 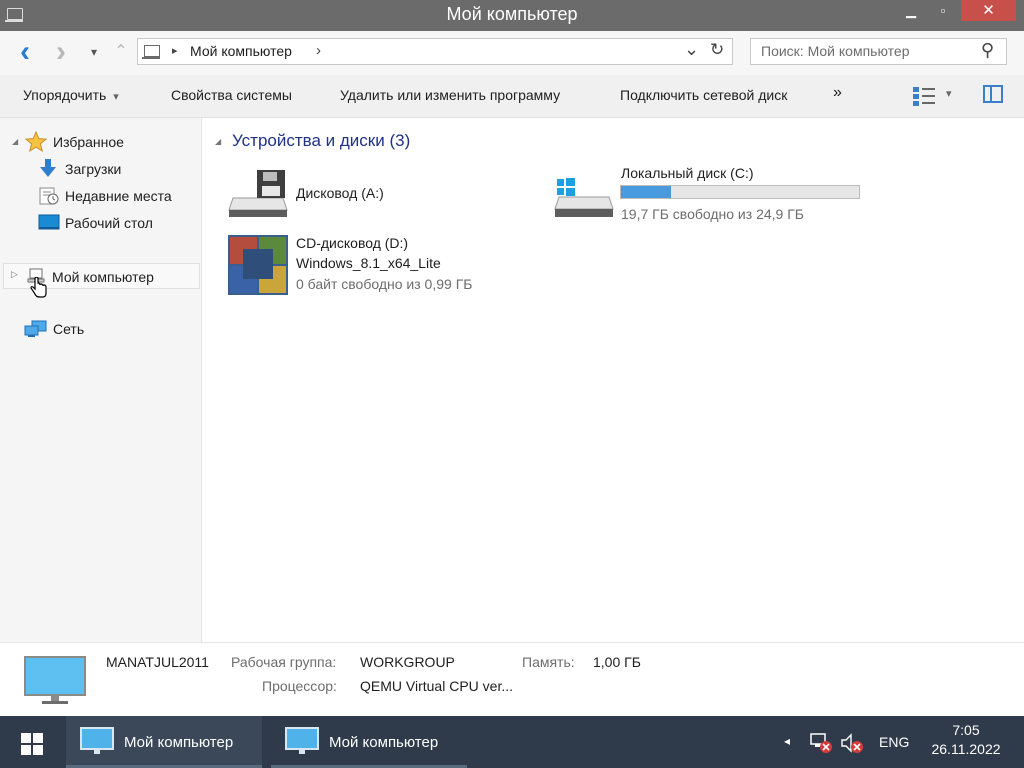 I want to click on map-network-drive-button: Подключить сетевой диск, so click(x=703, y=95).